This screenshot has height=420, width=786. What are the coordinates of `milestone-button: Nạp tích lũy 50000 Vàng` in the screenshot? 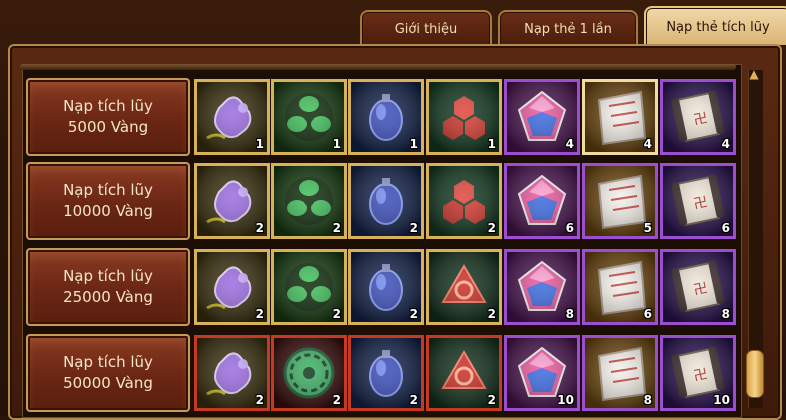 It's located at (108, 373).